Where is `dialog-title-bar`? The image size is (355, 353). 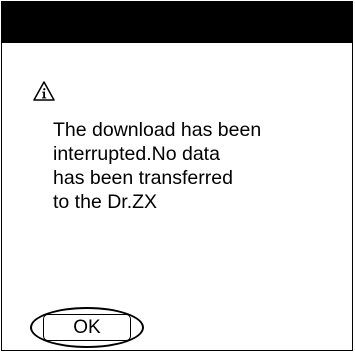
dialog-title-bar is located at coordinates (177, 22).